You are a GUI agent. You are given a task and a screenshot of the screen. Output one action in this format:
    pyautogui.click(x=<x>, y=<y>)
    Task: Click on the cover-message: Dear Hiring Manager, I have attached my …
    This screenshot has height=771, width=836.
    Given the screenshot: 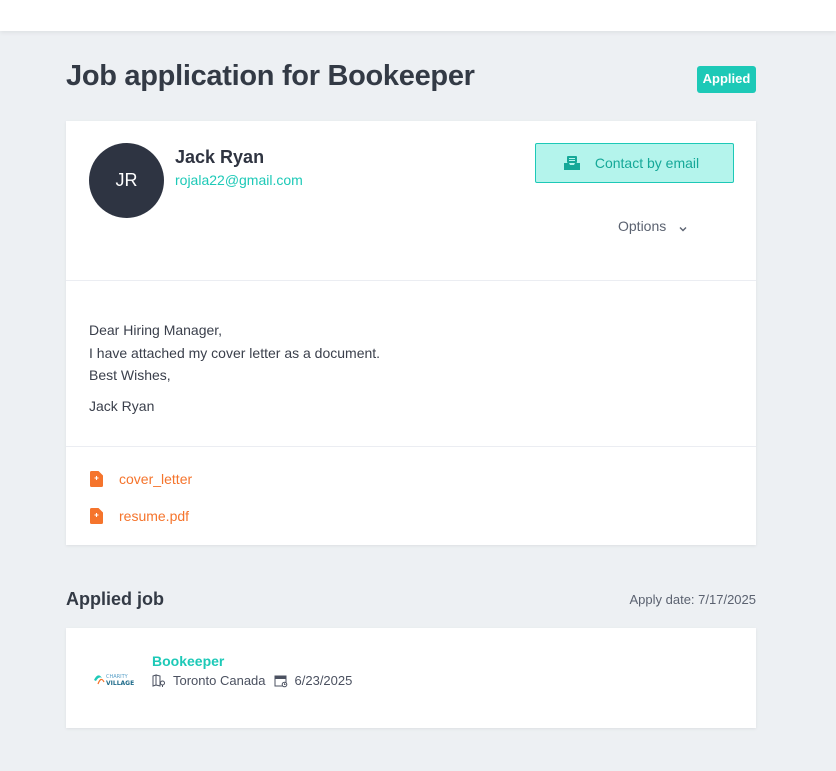 What is the action you would take?
    pyautogui.click(x=234, y=368)
    